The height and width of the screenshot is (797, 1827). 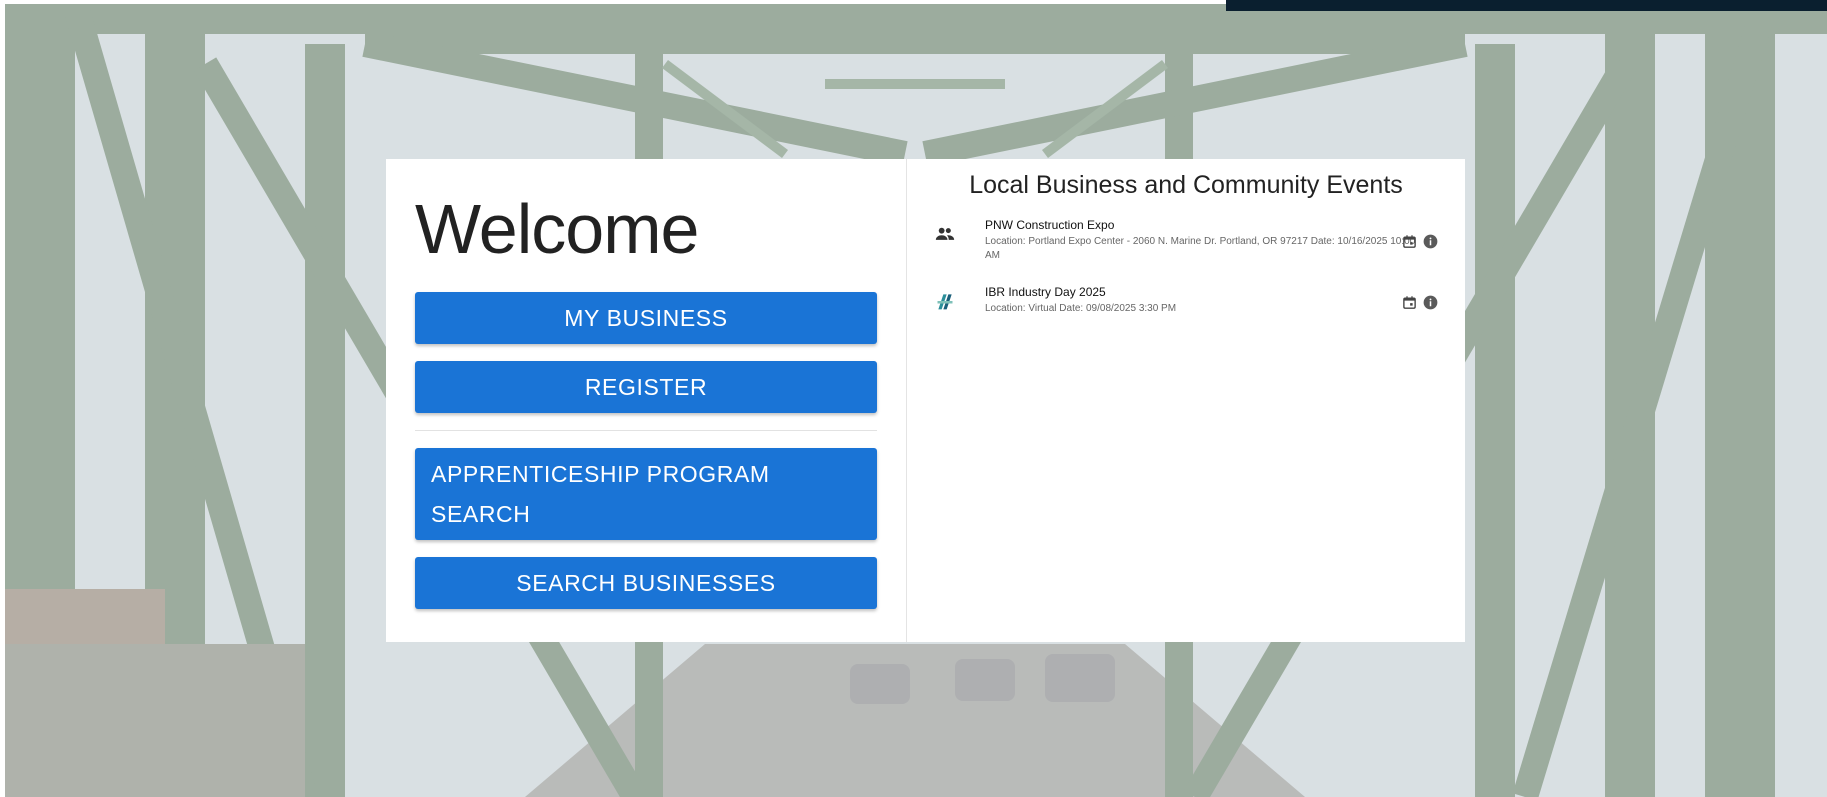 I want to click on event-name: IBR Industry Day 2025, so click(x=1045, y=292).